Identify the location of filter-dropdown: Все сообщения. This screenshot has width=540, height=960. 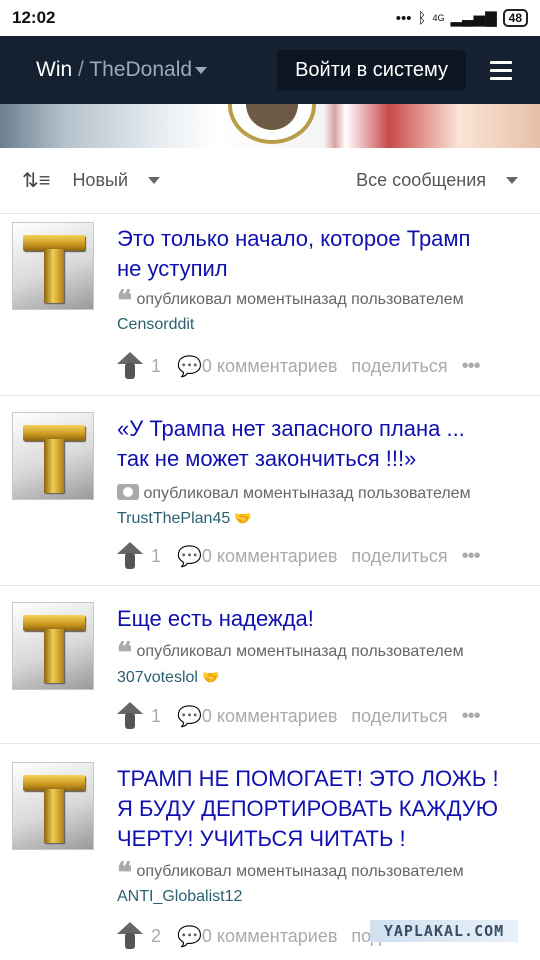
(437, 180).